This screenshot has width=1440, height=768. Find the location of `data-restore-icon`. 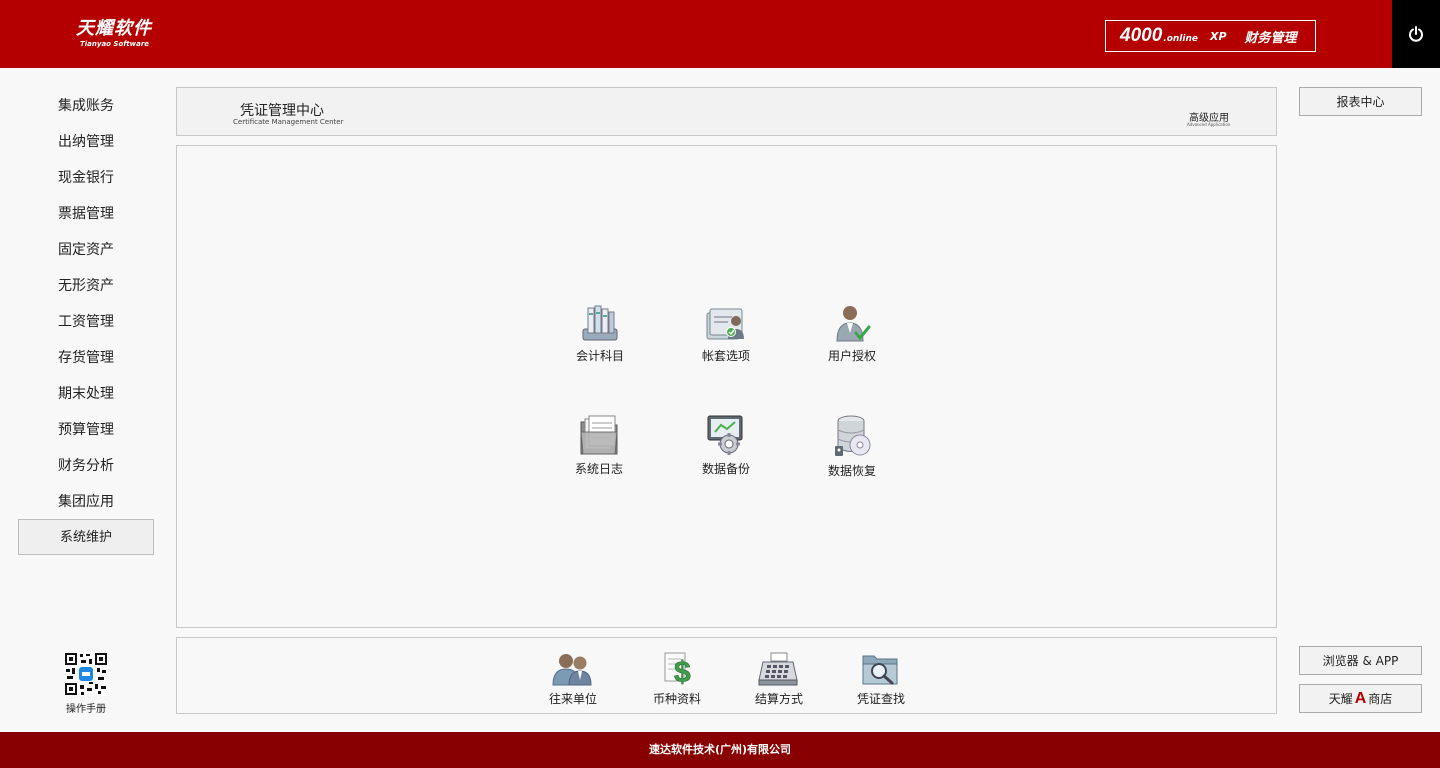

data-restore-icon is located at coordinates (853, 435).